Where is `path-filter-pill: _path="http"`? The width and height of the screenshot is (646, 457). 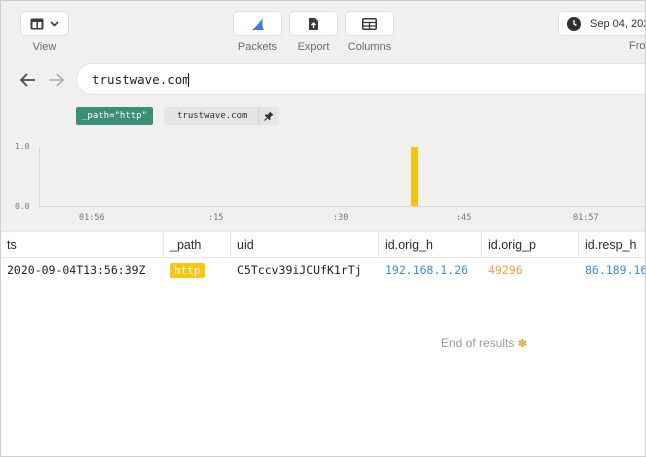
path-filter-pill: _path="http" is located at coordinates (115, 116).